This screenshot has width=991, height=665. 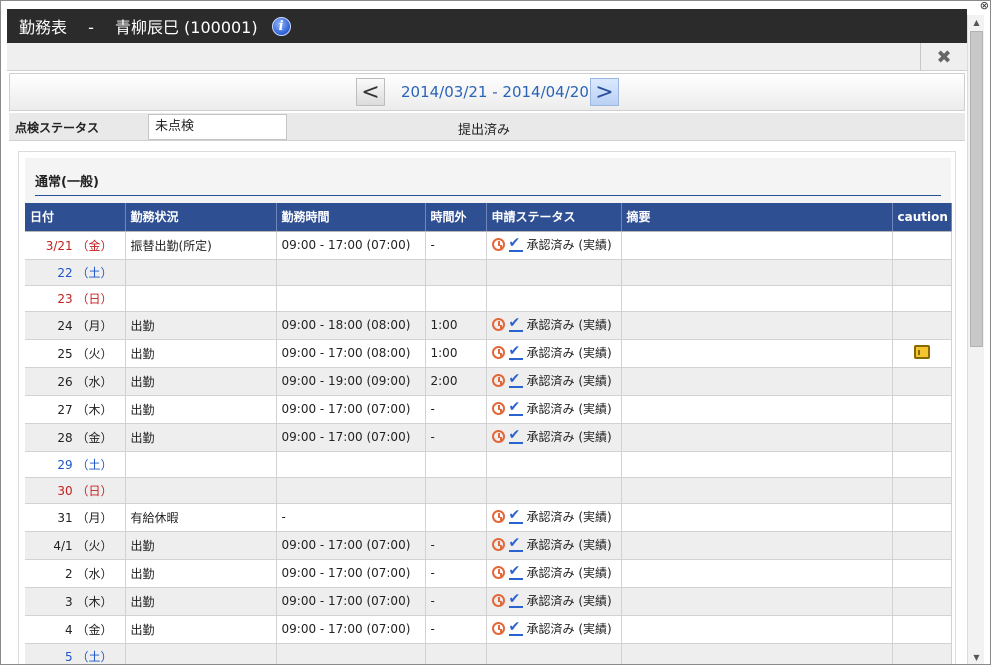 What do you see at coordinates (351, 409) in the screenshot?
I see `work-hours-cell: 09:00 - 17:00 (07:00)` at bounding box center [351, 409].